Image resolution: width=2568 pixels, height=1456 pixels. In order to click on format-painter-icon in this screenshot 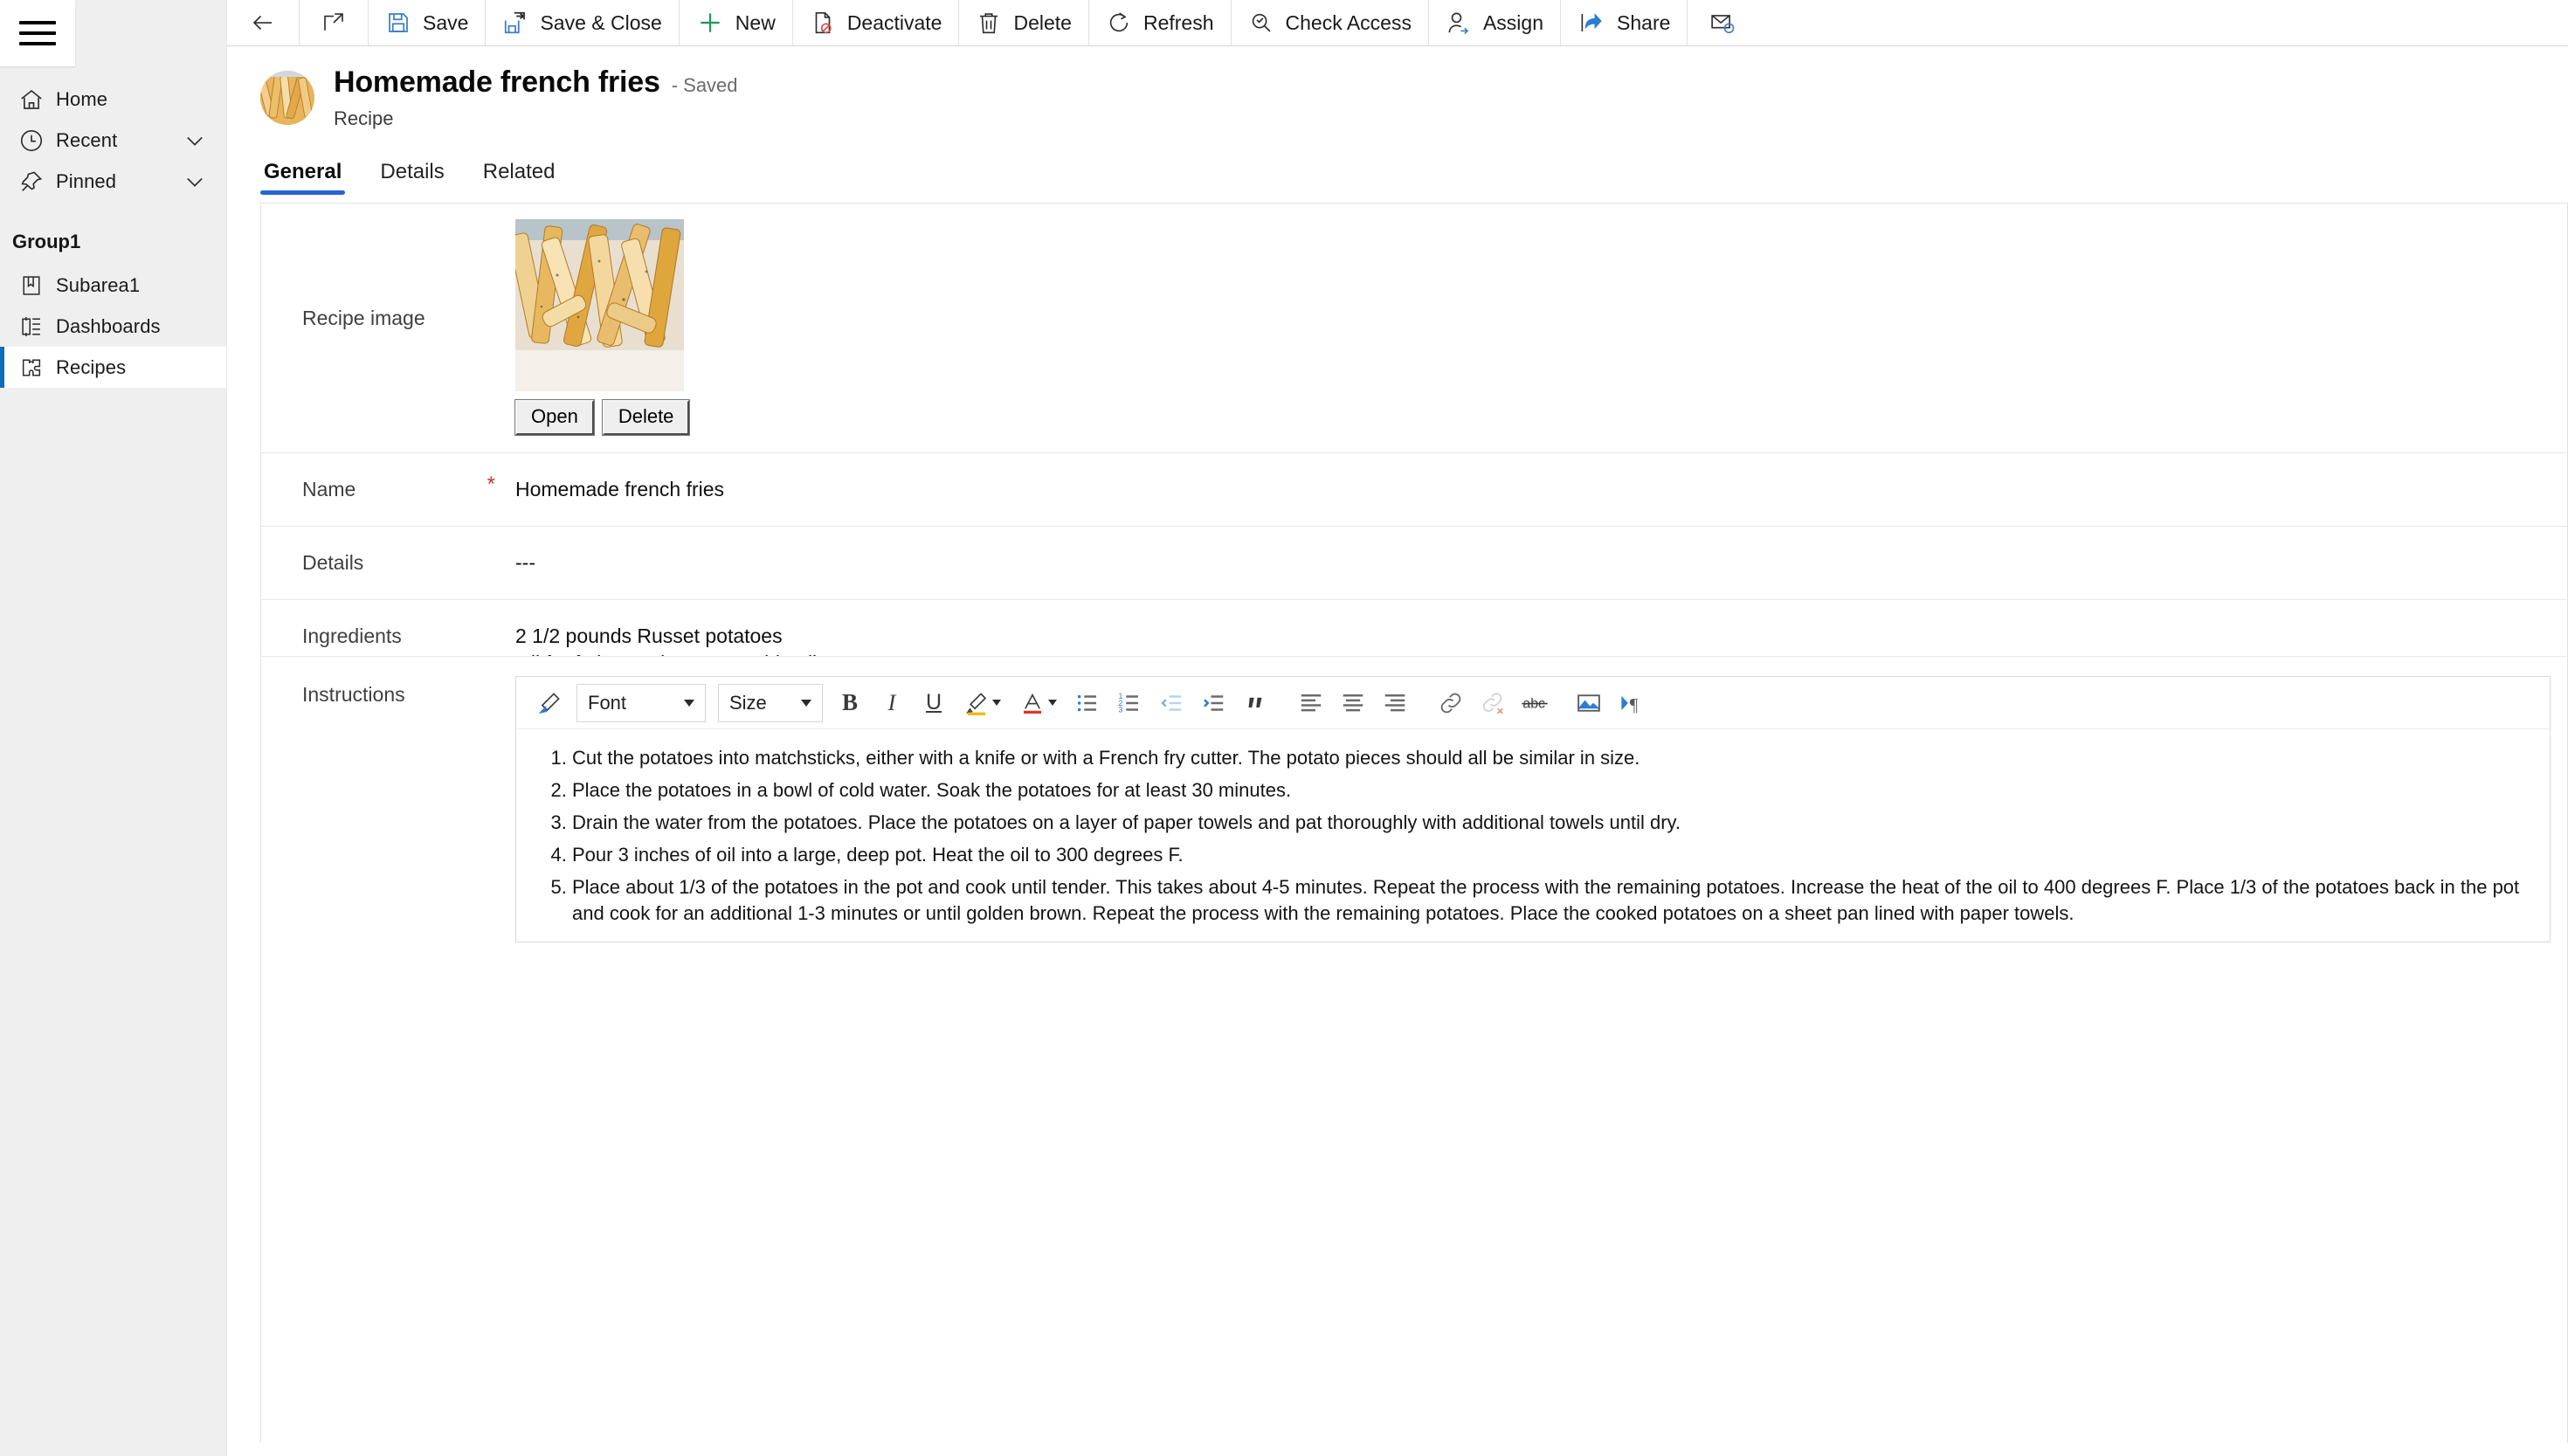, I will do `click(549, 703)`.